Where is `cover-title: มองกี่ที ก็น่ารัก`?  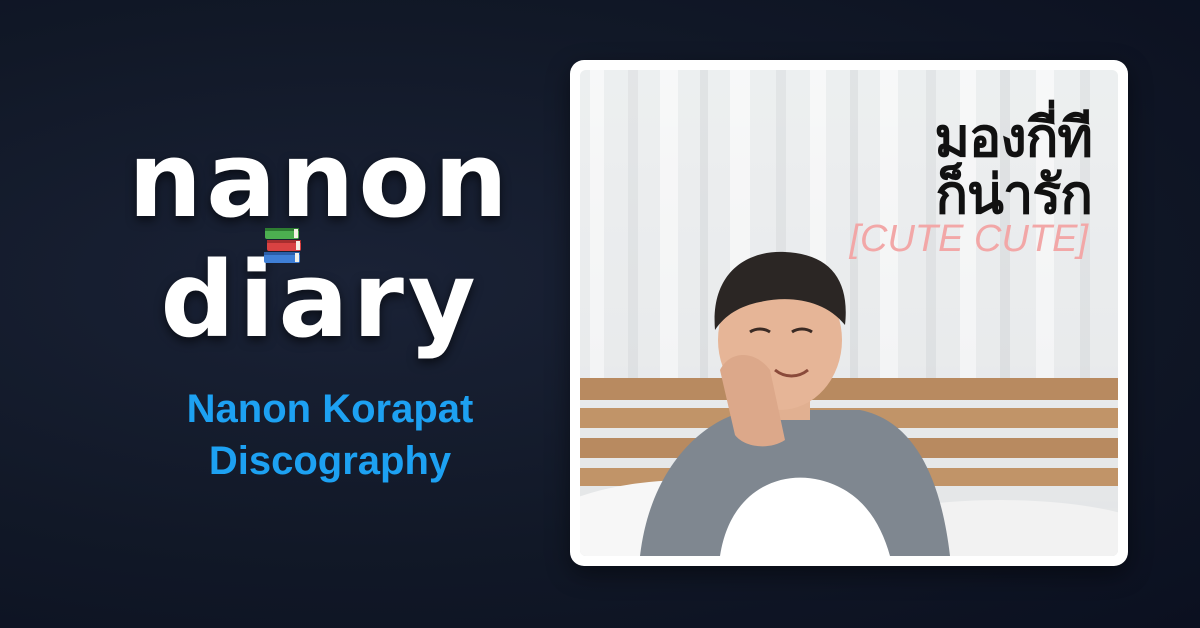
cover-title: มองกี่ที ก็น่ารัก is located at coordinates (942, 166).